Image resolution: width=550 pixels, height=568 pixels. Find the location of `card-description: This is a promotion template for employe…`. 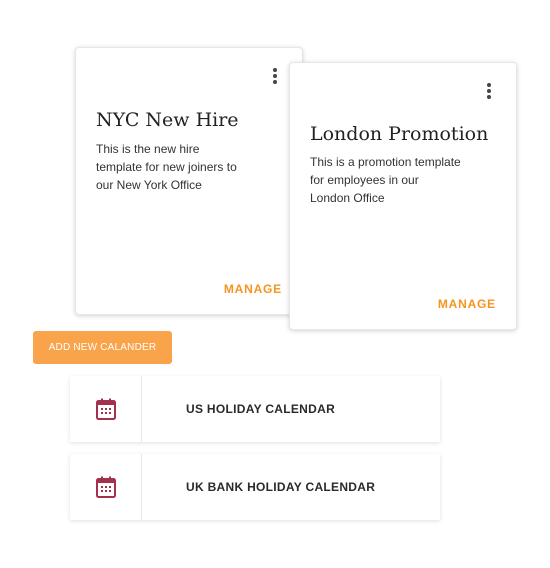

card-description: This is a promotion template for employe… is located at coordinates (385, 180).